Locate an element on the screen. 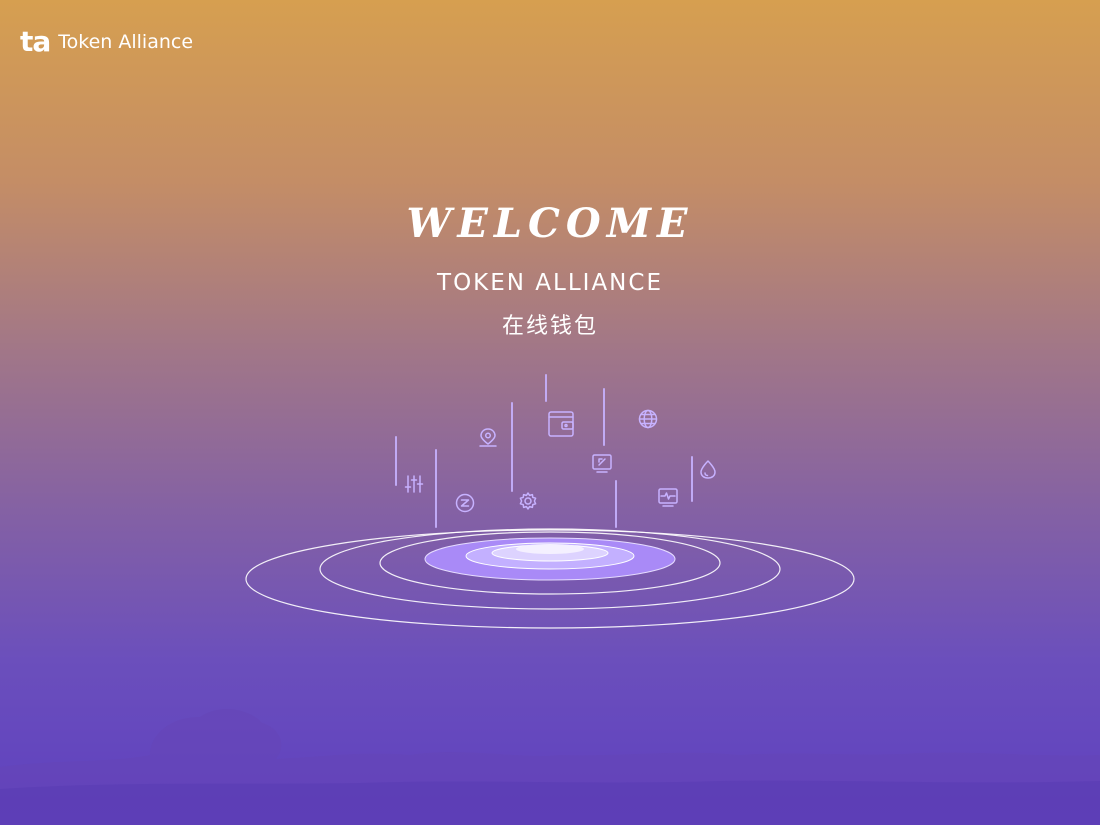 Image resolution: width=1100 pixels, height=825 pixels. globe-icon is located at coordinates (648, 419).